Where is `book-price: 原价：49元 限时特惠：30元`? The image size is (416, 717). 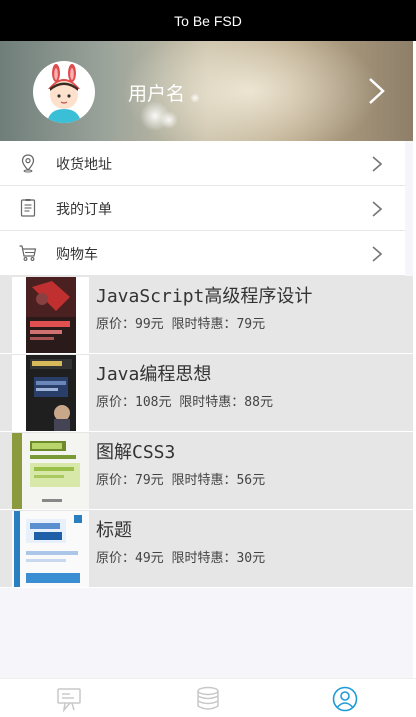 book-price: 原价：49元 限时特惠：30元 is located at coordinates (181, 558).